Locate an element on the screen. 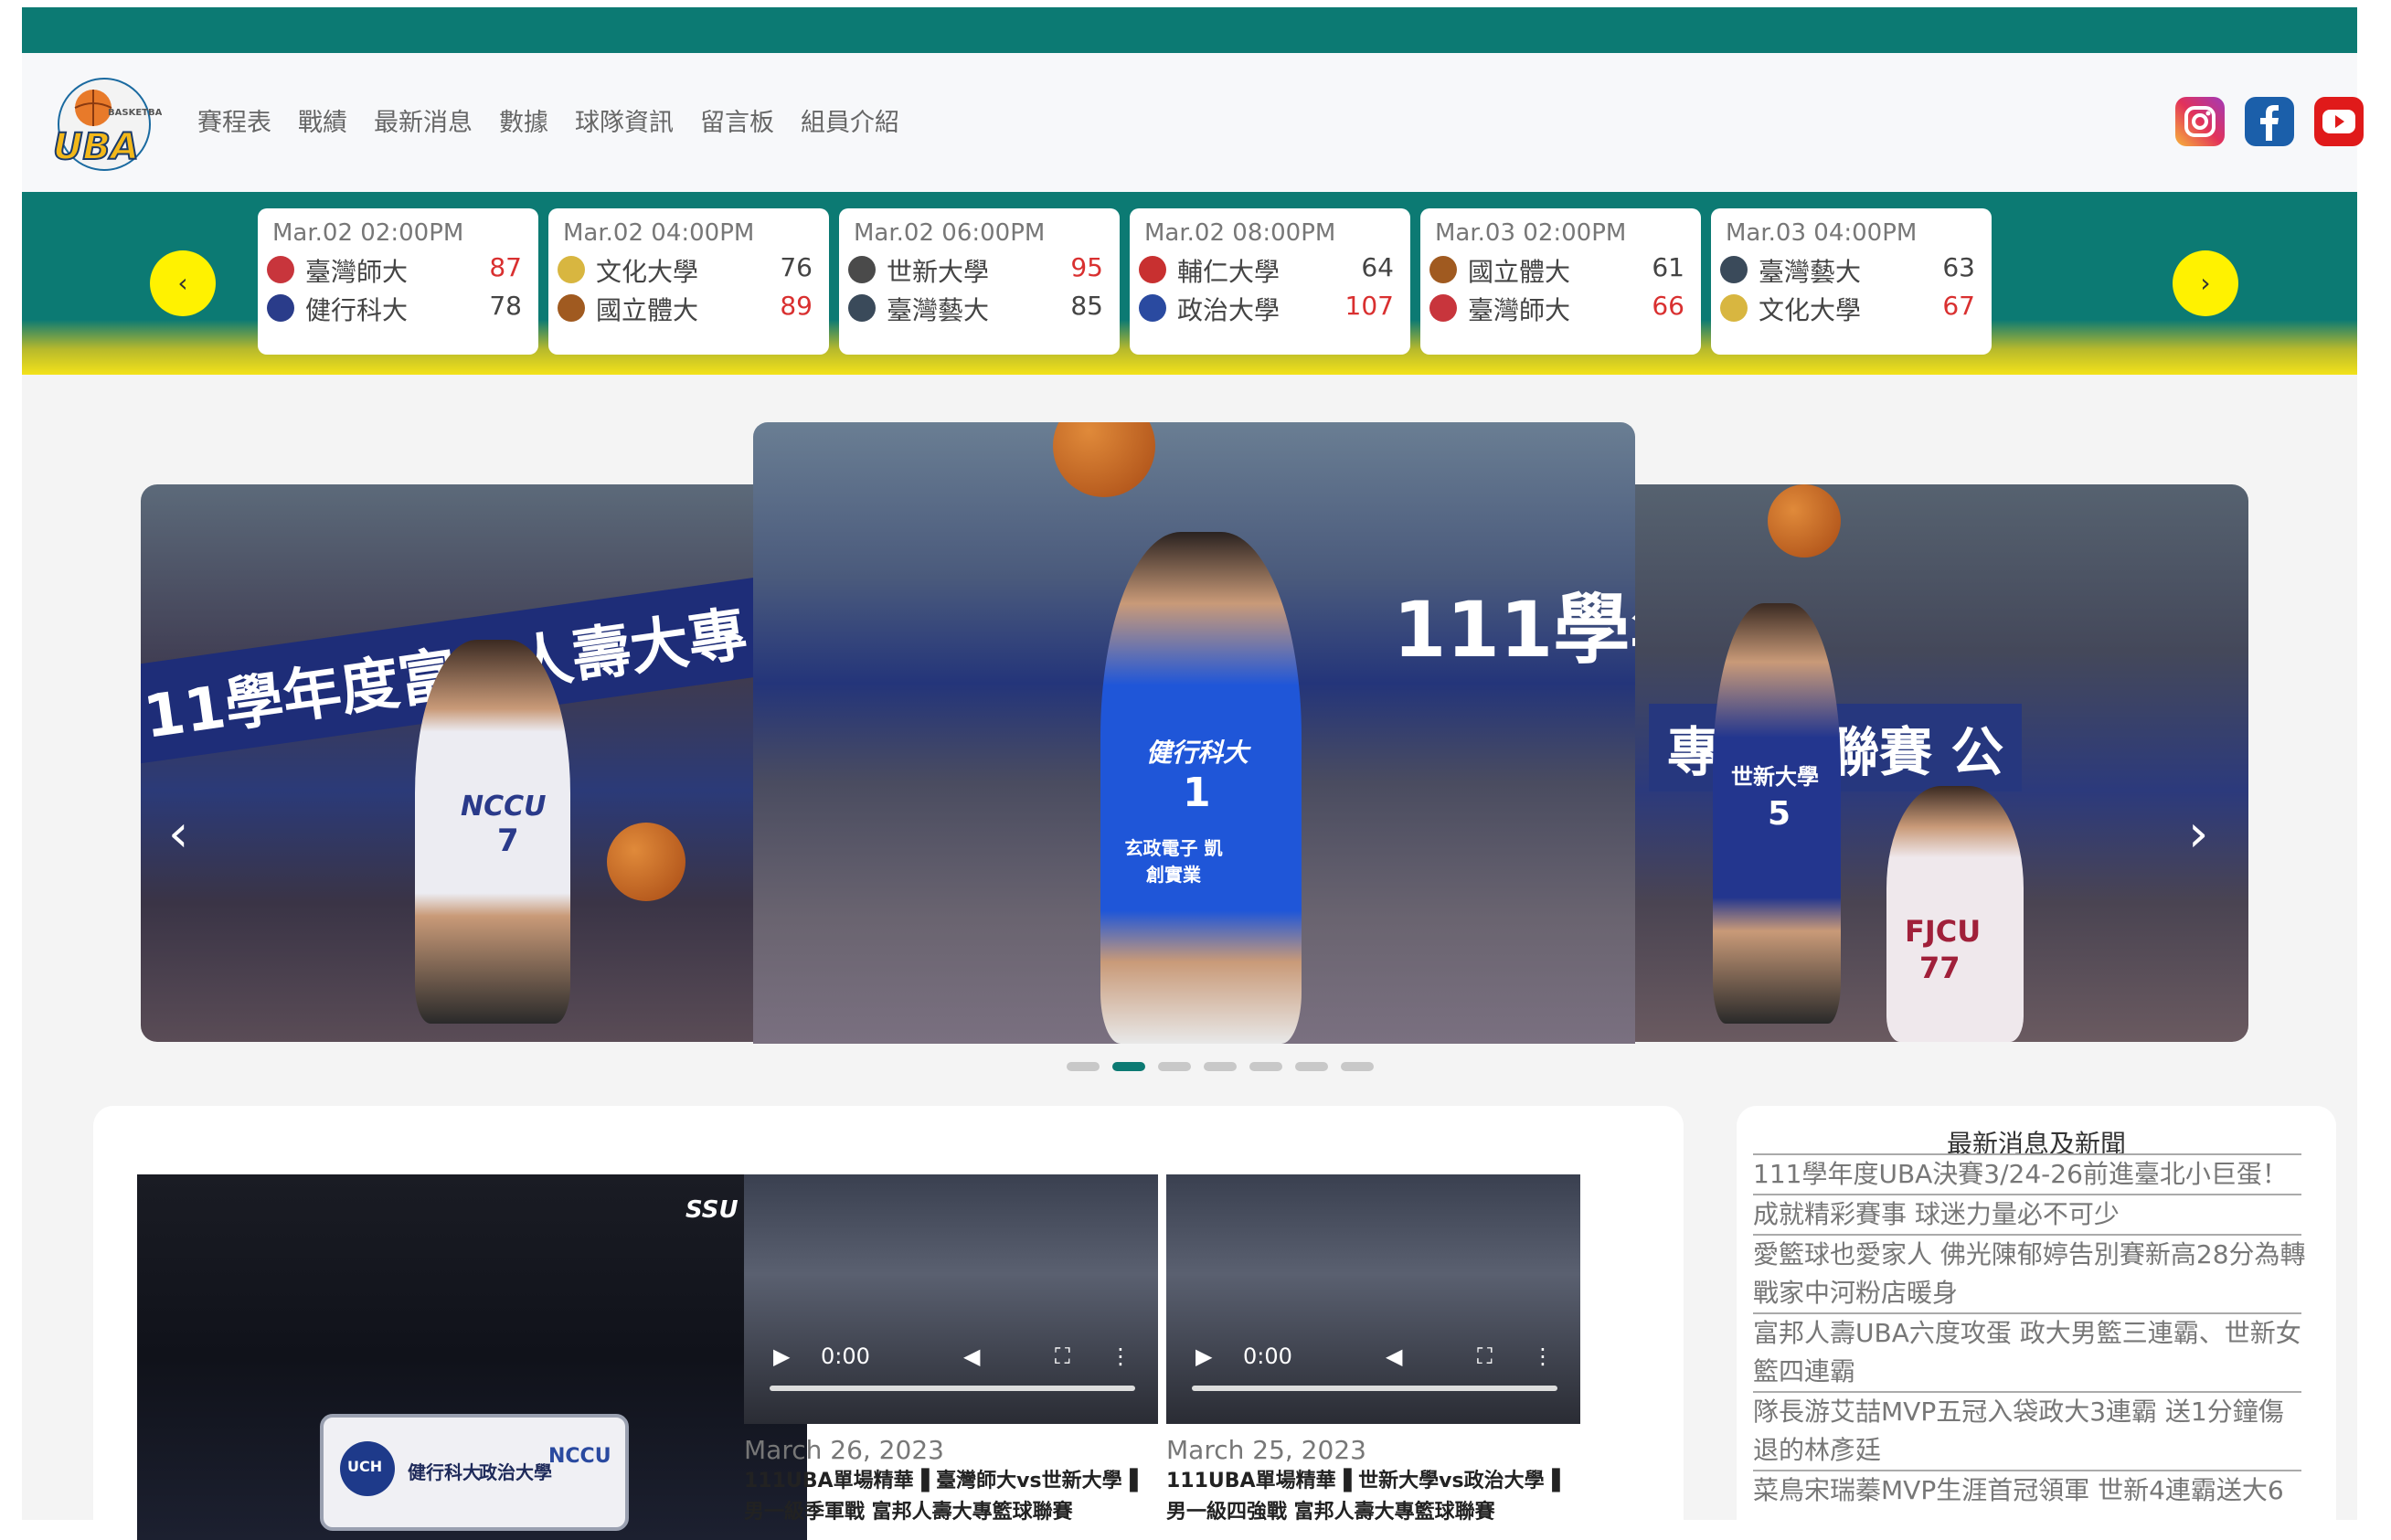 Image resolution: width=2391 pixels, height=1540 pixels. nav-standings: 戰績 is located at coordinates (322, 120).